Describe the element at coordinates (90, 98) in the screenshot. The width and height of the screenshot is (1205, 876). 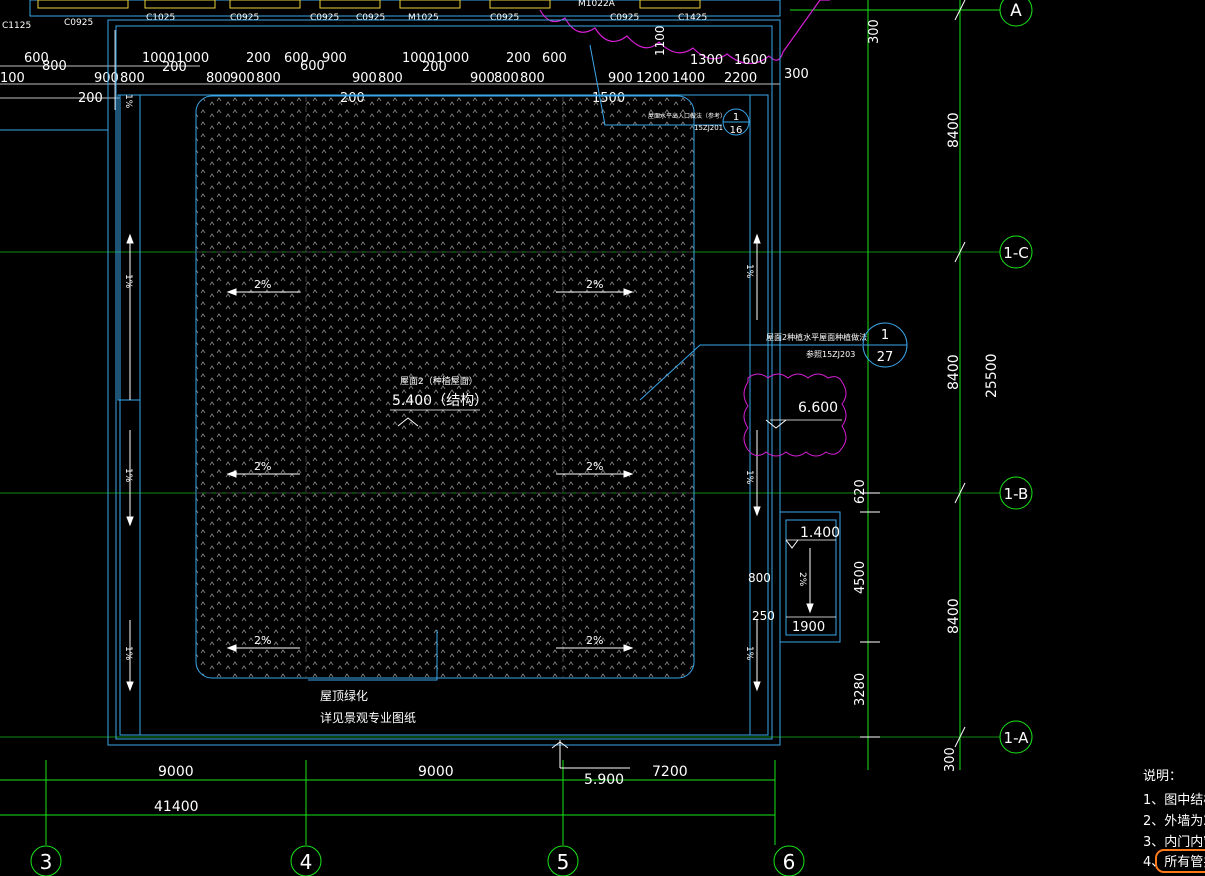
I see `top-dim-200-left: 200` at that location.